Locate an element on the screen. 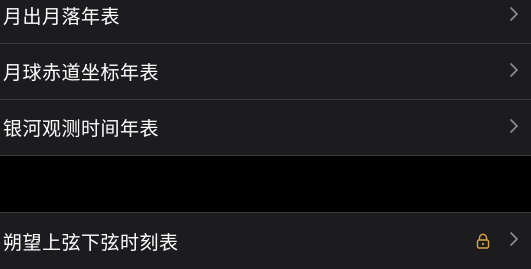 The height and width of the screenshot is (269, 531). list-item-label: 月球赤道坐标年表 is located at coordinates (81, 73).